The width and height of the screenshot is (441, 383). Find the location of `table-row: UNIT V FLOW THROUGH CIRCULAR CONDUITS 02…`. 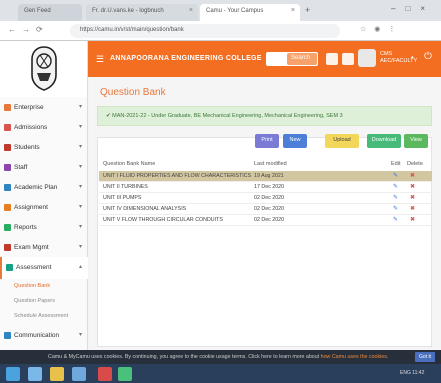

table-row: UNIT V FLOW THROUGH CIRCULAR CONDUITS 02… is located at coordinates (265, 220).